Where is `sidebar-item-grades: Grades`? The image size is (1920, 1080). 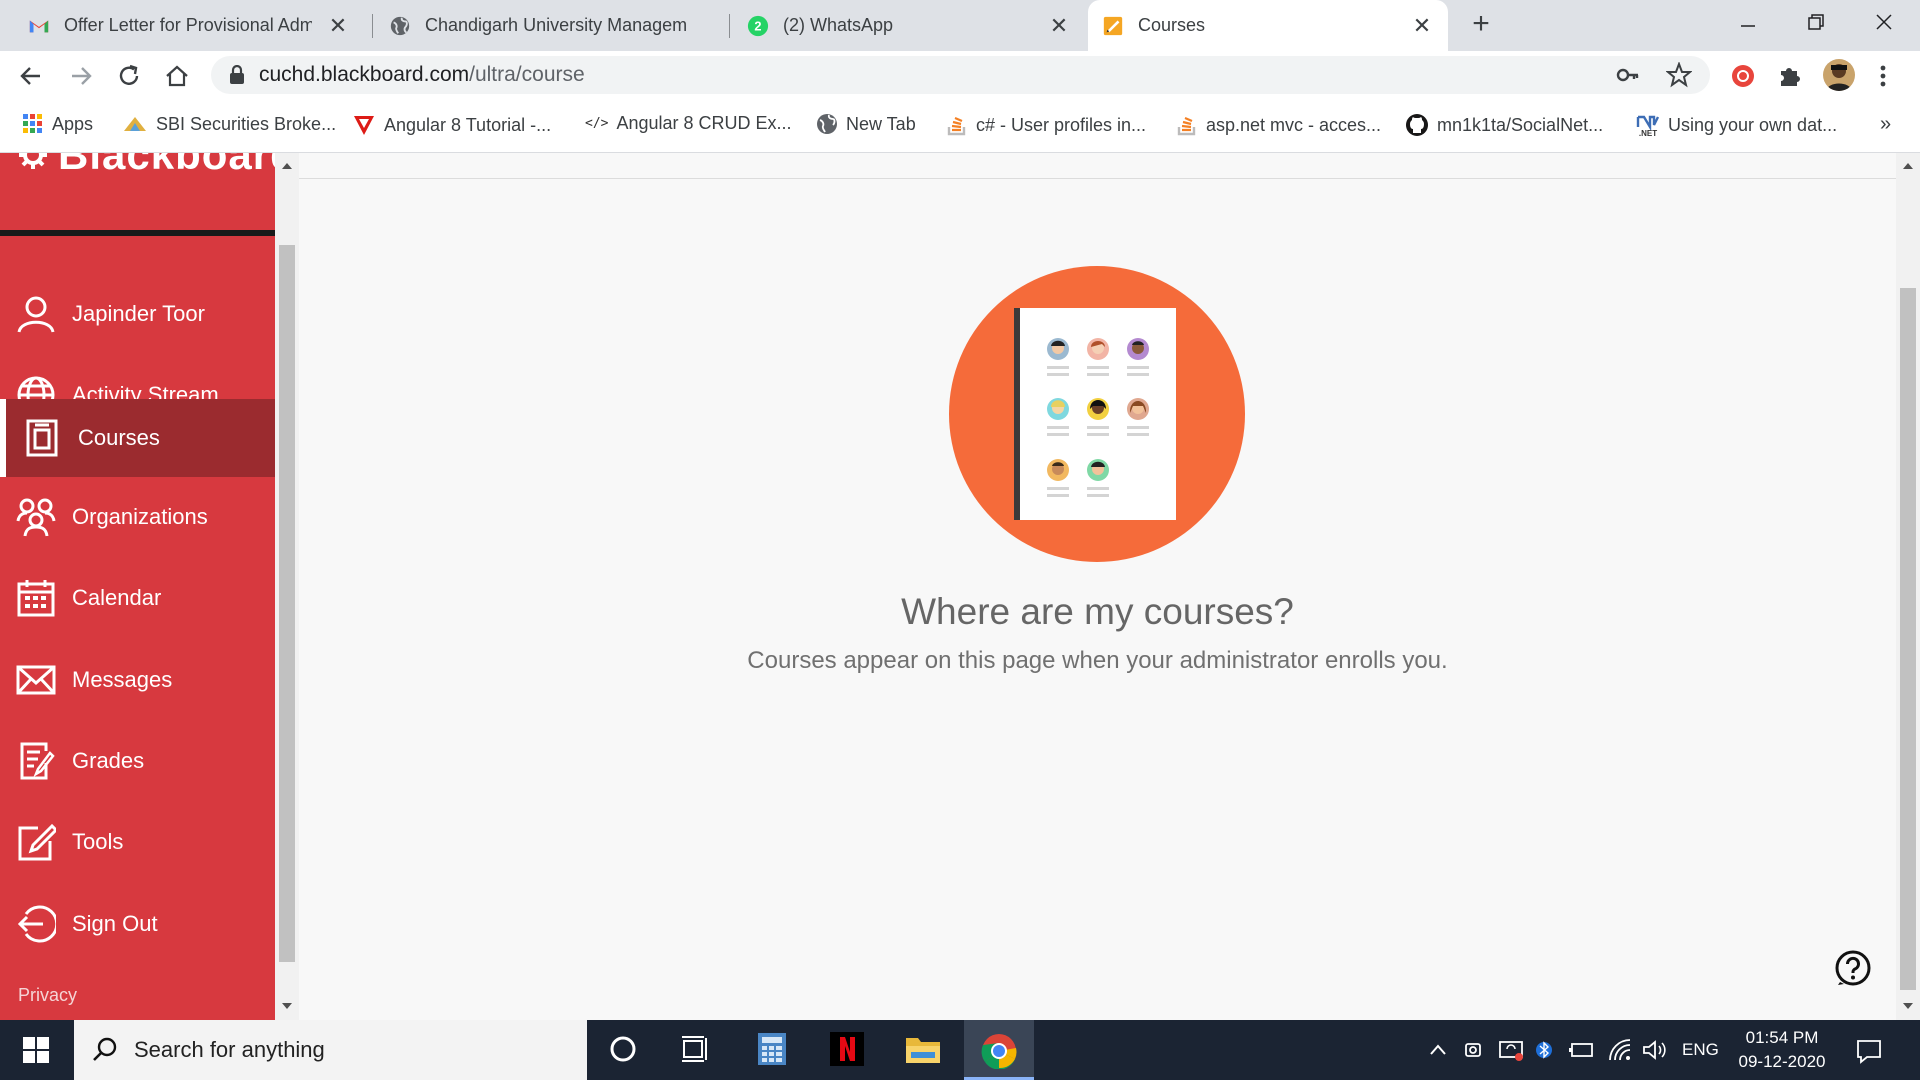 sidebar-item-grades: Grades is located at coordinates (137, 761).